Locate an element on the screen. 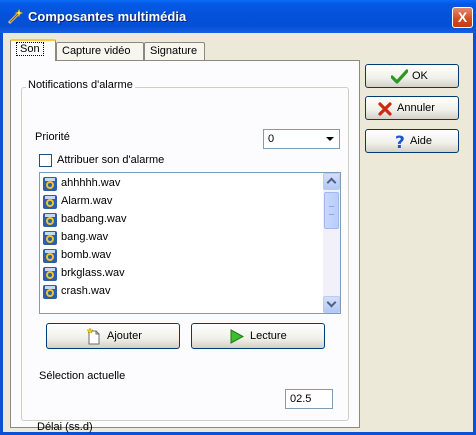  add-button: Ajouter is located at coordinates (113, 336).